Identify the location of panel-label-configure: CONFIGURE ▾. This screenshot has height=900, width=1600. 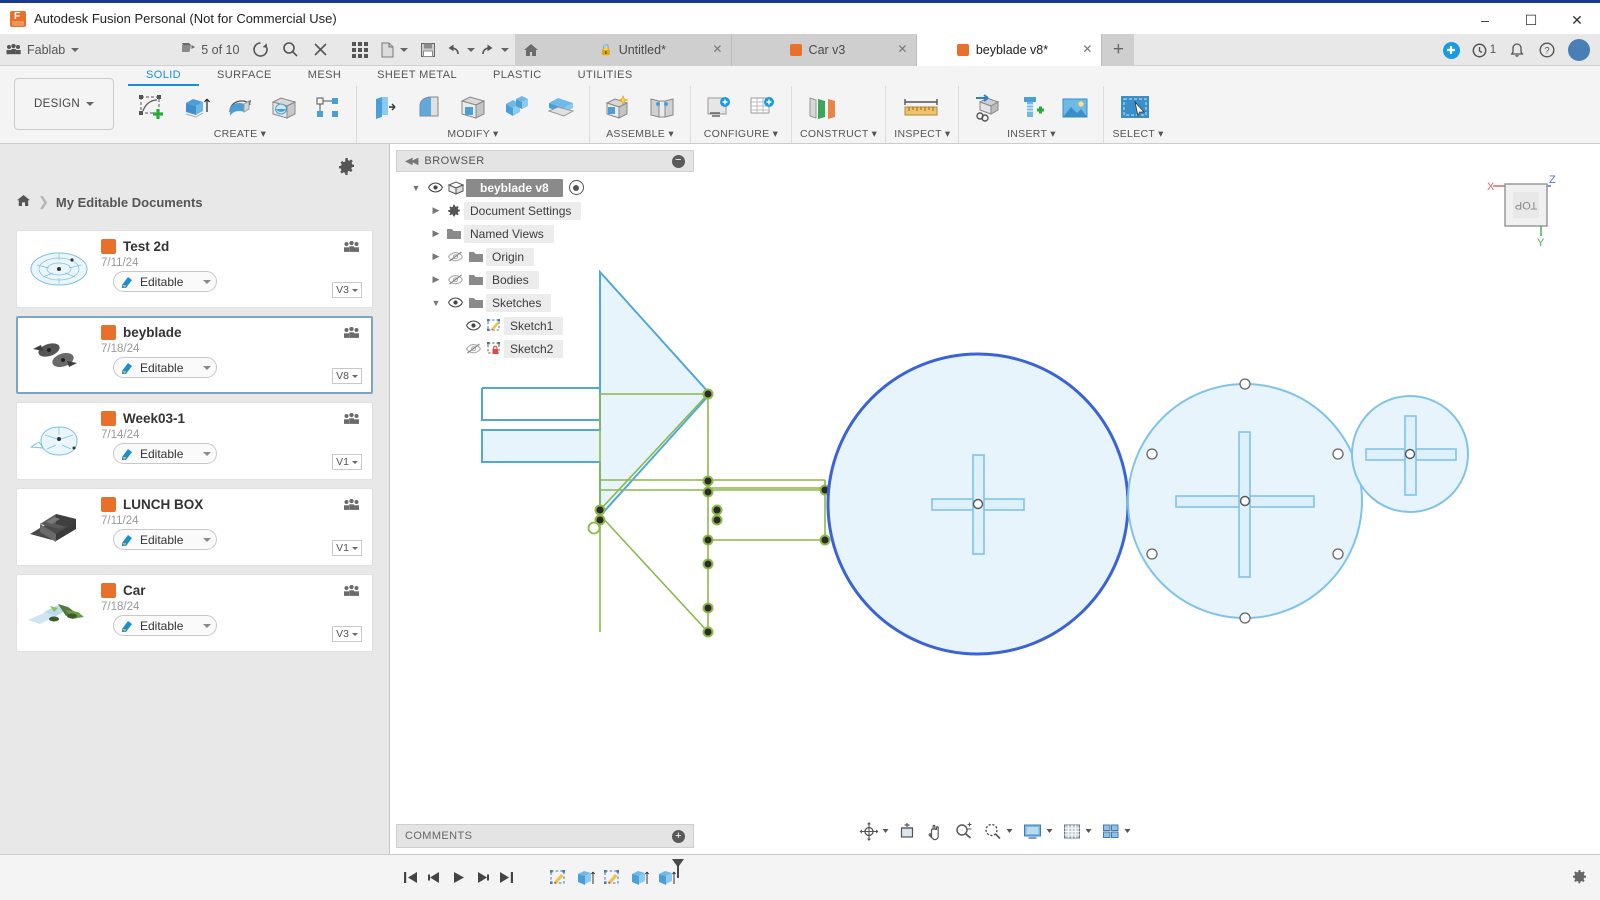
(741, 135).